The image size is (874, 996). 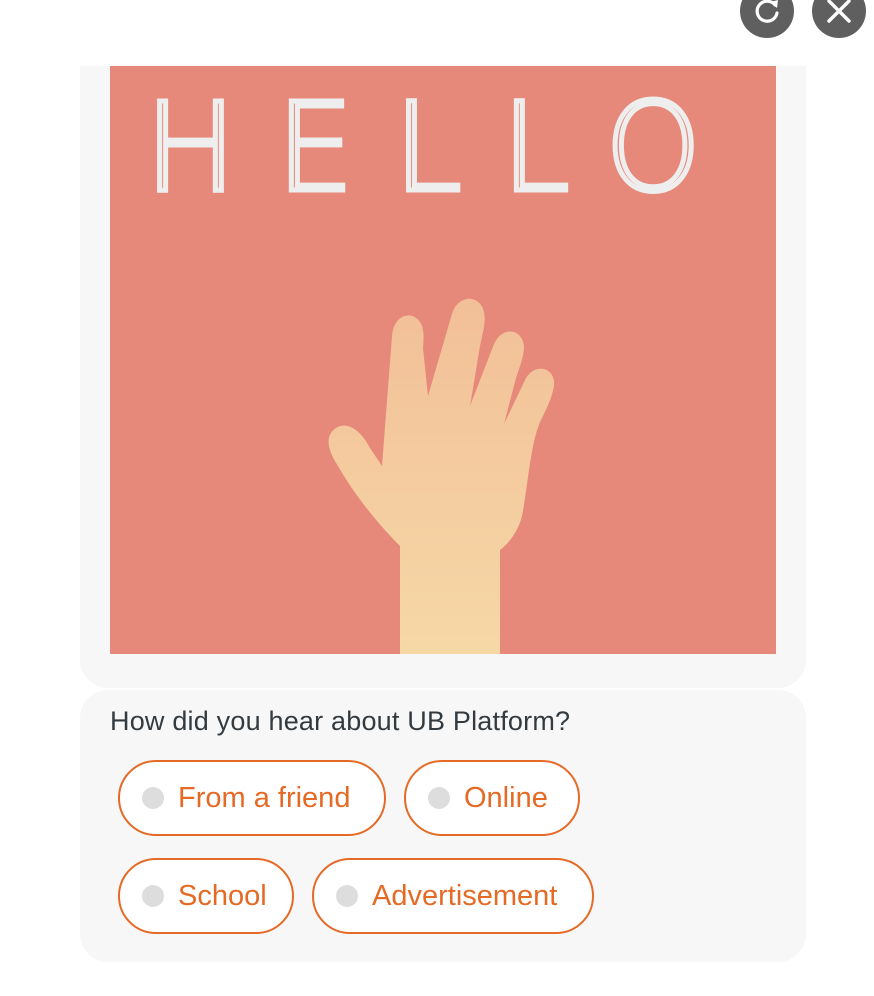 I want to click on option-online: Online, so click(x=492, y=798).